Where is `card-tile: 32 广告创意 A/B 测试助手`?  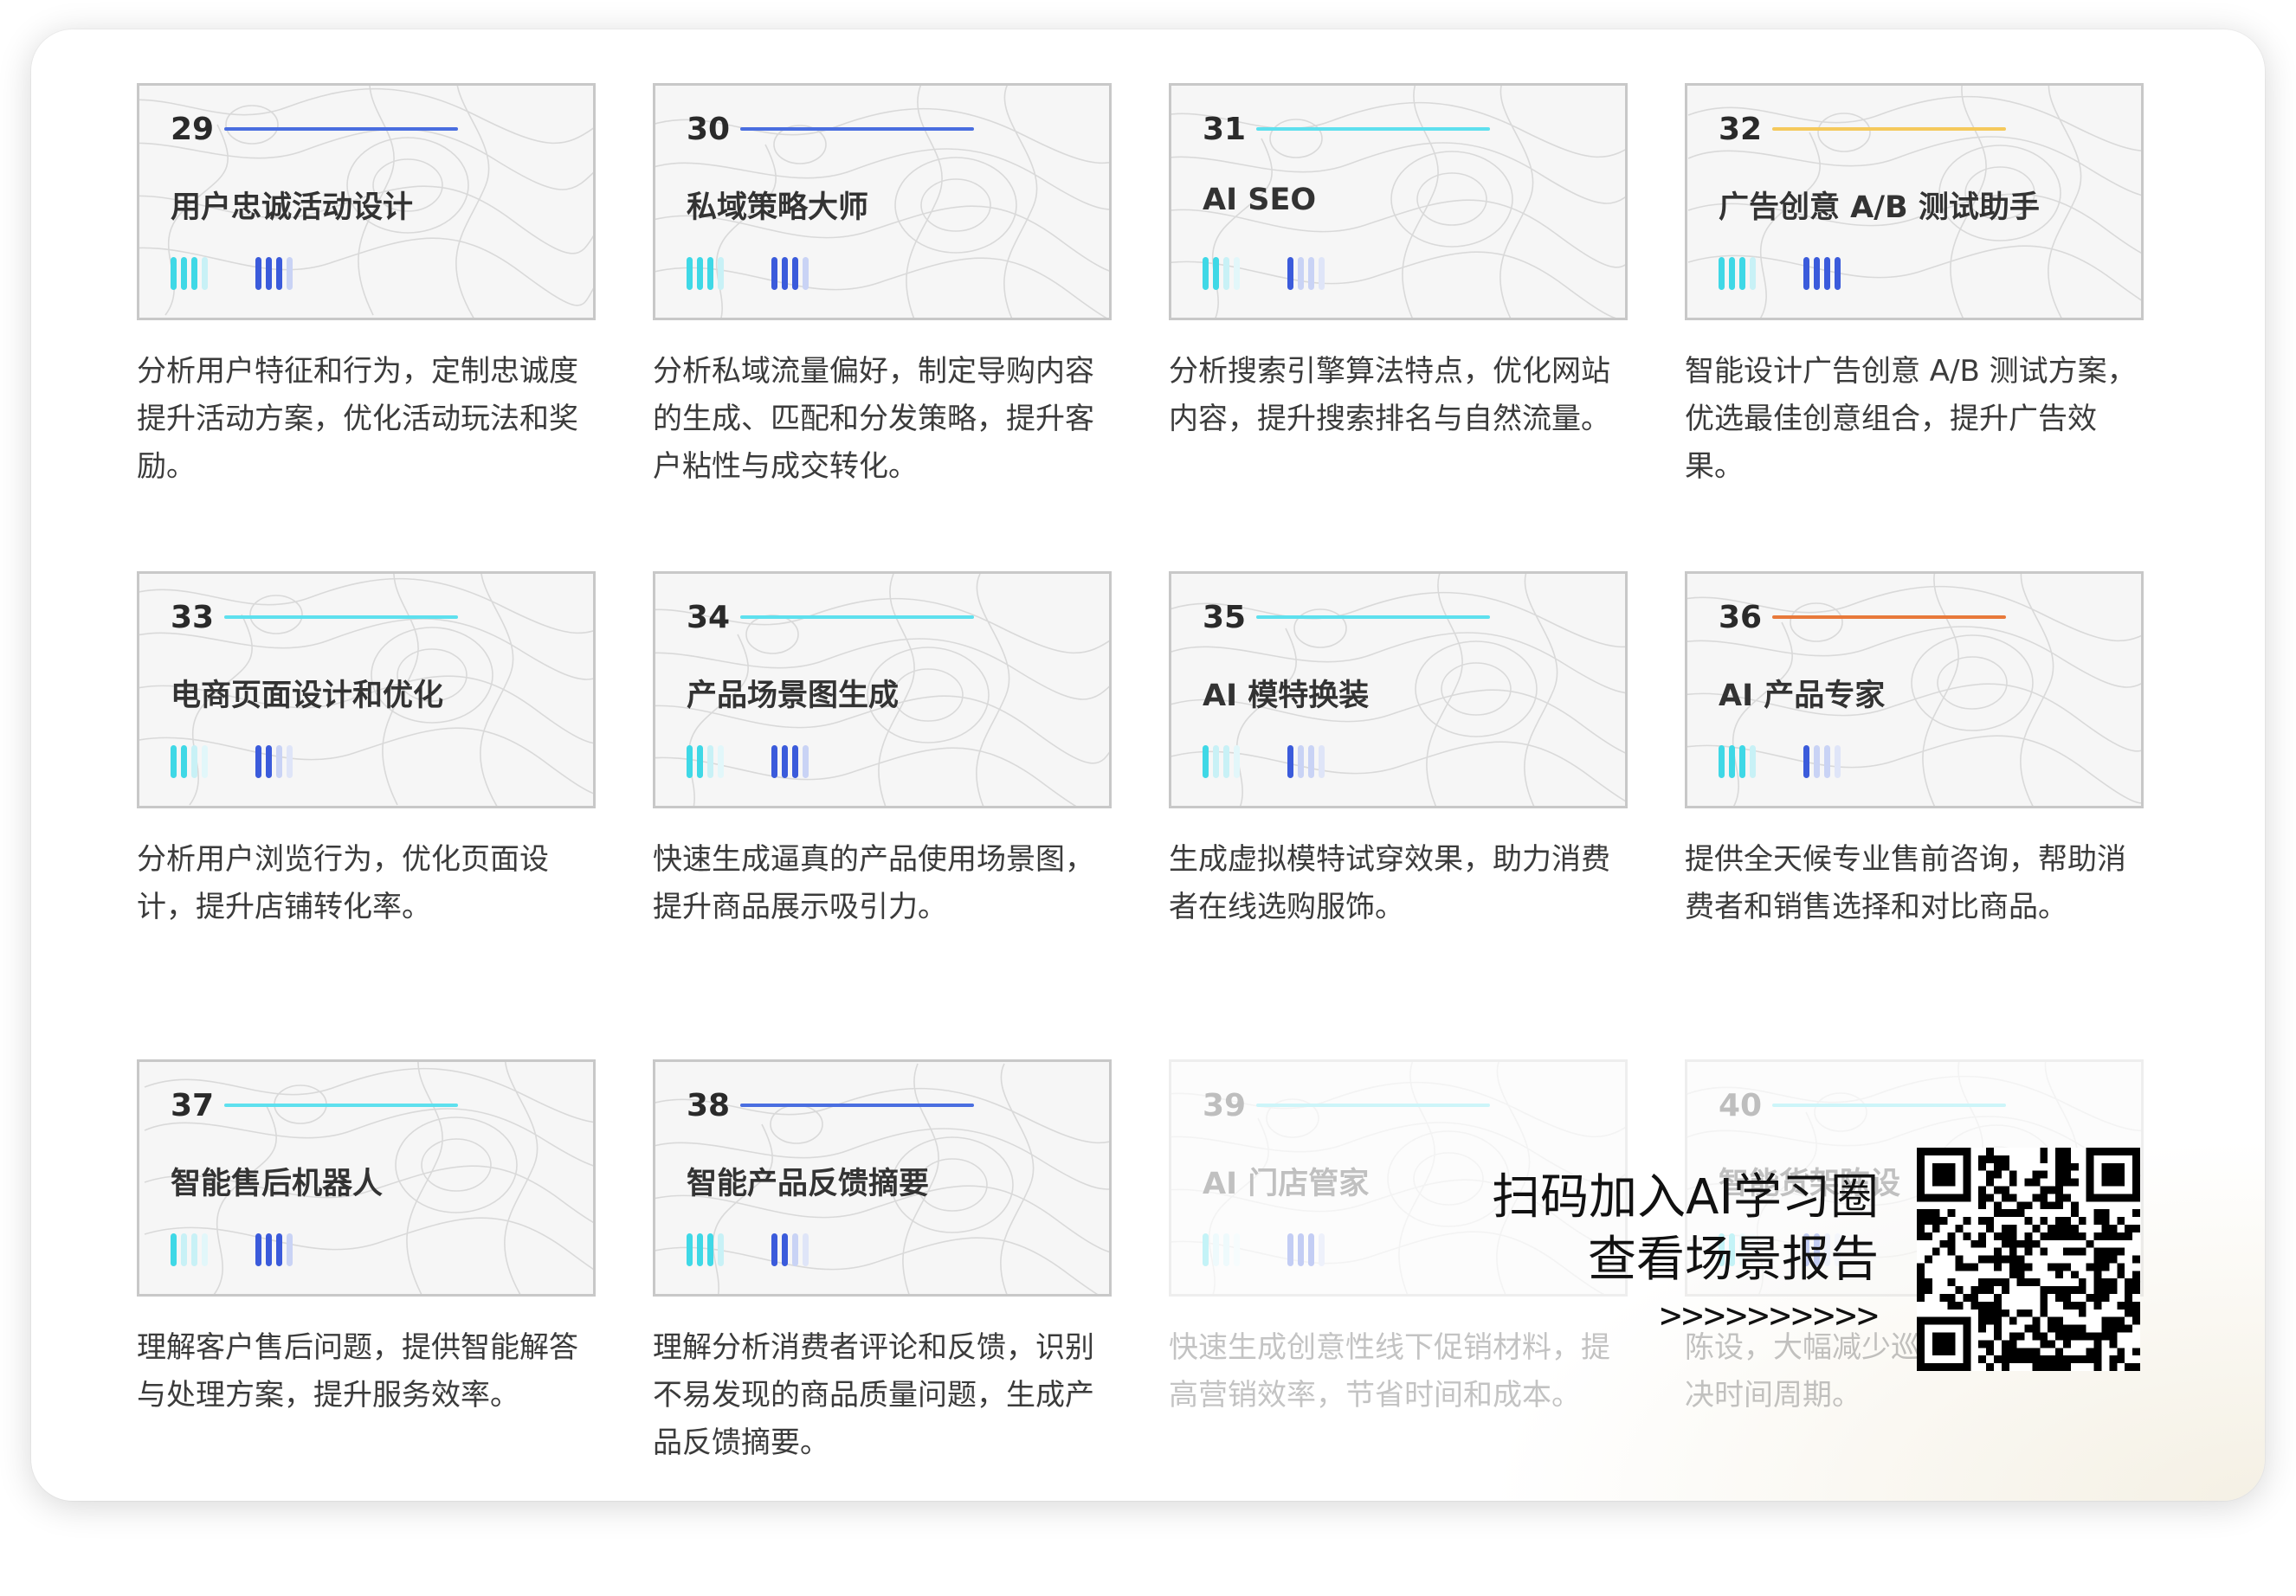
card-tile: 32 广告创意 A/B 测试助手 is located at coordinates (1914, 201).